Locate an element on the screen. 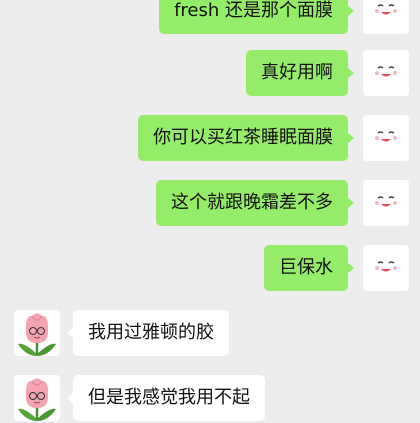 The width and height of the screenshot is (420, 423). message-bubble: 但是我感觉我用不起 is located at coordinates (166, 398).